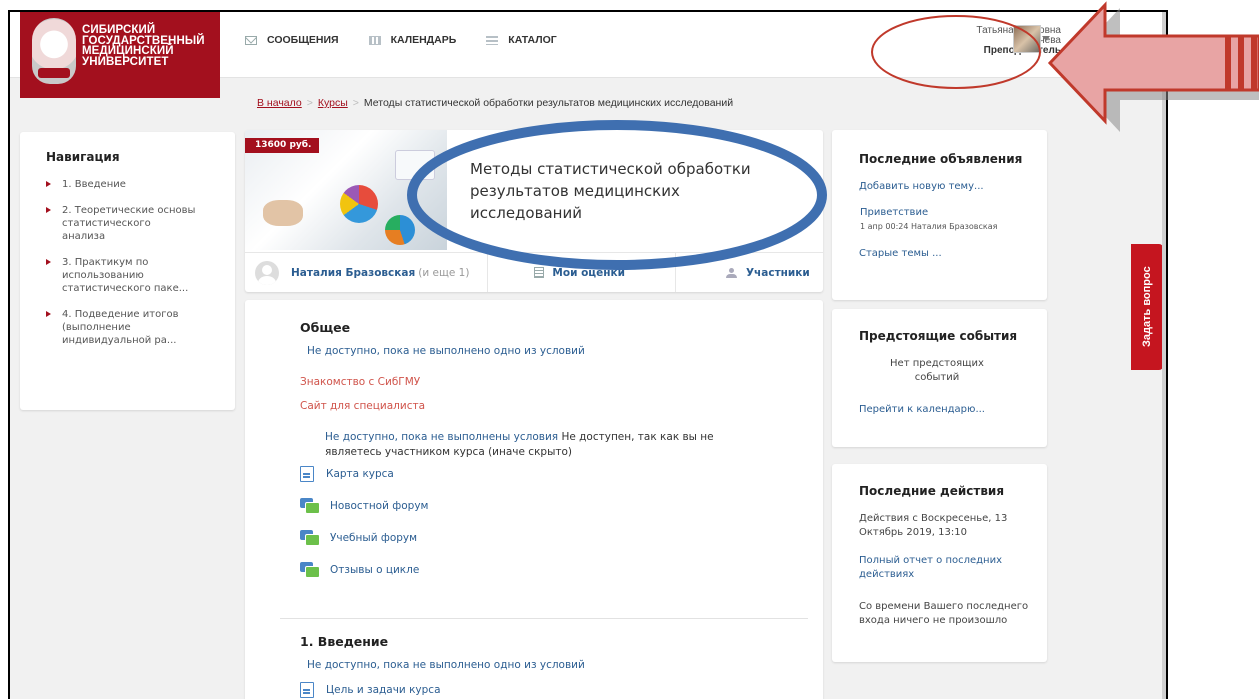 This screenshot has height=699, width=1259. Describe the element at coordinates (492, 40) in the screenshot. I see `catalog-icon` at that location.